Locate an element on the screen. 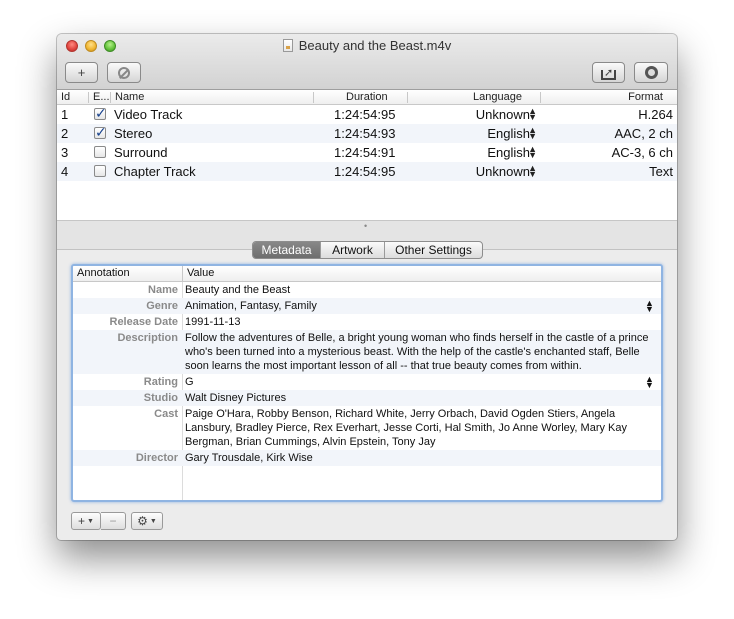 The height and width of the screenshot is (619, 734). title-bar: Beauty and the Beast.m4v + ➚ is located at coordinates (367, 62).